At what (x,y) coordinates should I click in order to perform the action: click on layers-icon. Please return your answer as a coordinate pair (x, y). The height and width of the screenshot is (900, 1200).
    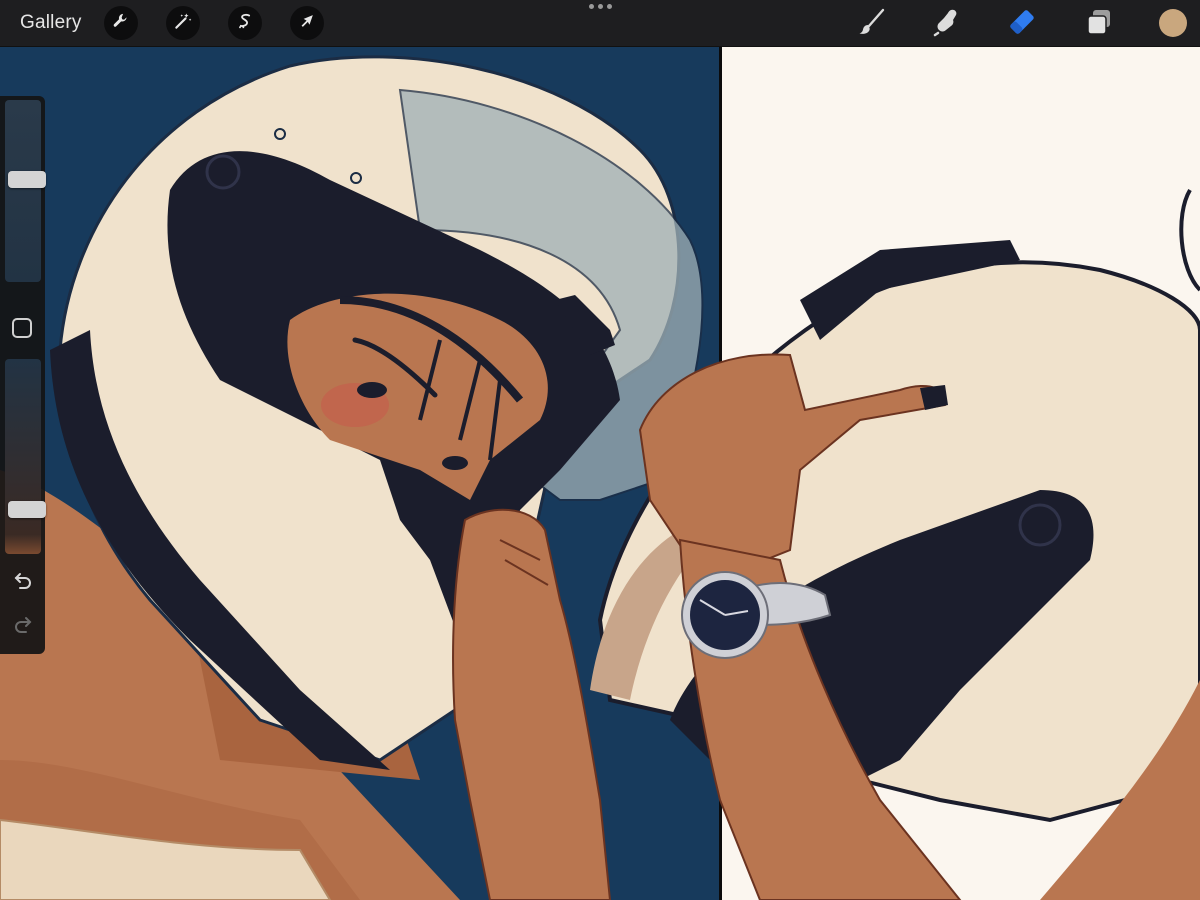
    Looking at the image, I should click on (1099, 24).